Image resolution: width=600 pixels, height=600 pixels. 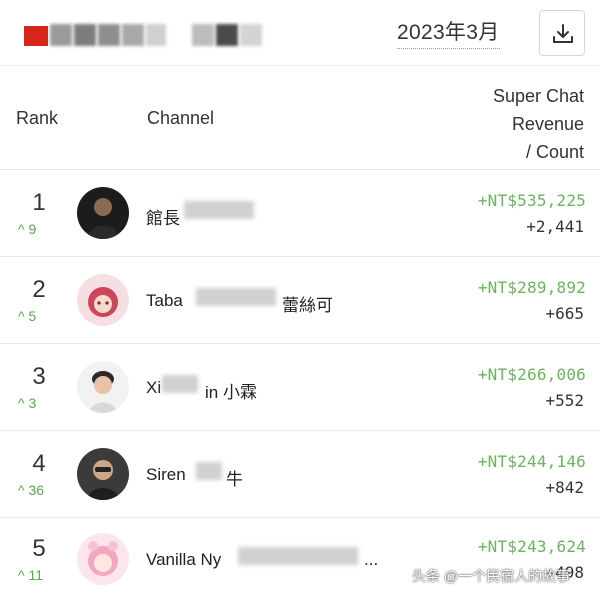 I want to click on column-header-revenue: Super Chat Revenue / Count, so click(x=538, y=124).